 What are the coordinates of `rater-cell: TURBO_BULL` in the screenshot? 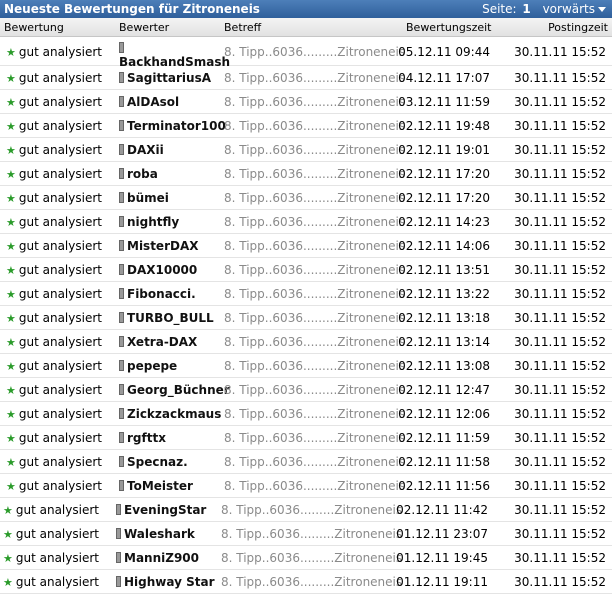 It's located at (166, 318).